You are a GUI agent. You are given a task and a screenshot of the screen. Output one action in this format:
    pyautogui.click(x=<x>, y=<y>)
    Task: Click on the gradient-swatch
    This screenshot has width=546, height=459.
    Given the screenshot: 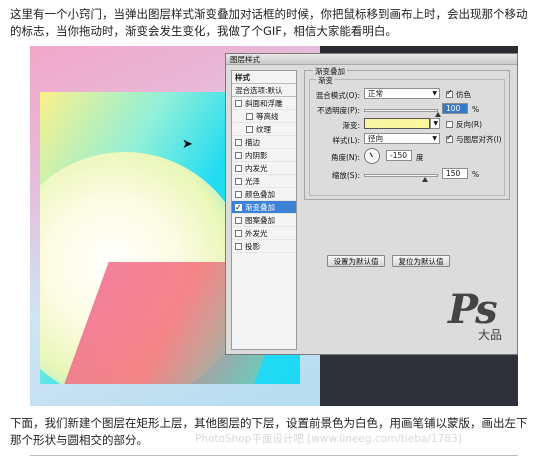 What is the action you would take?
    pyautogui.click(x=397, y=123)
    